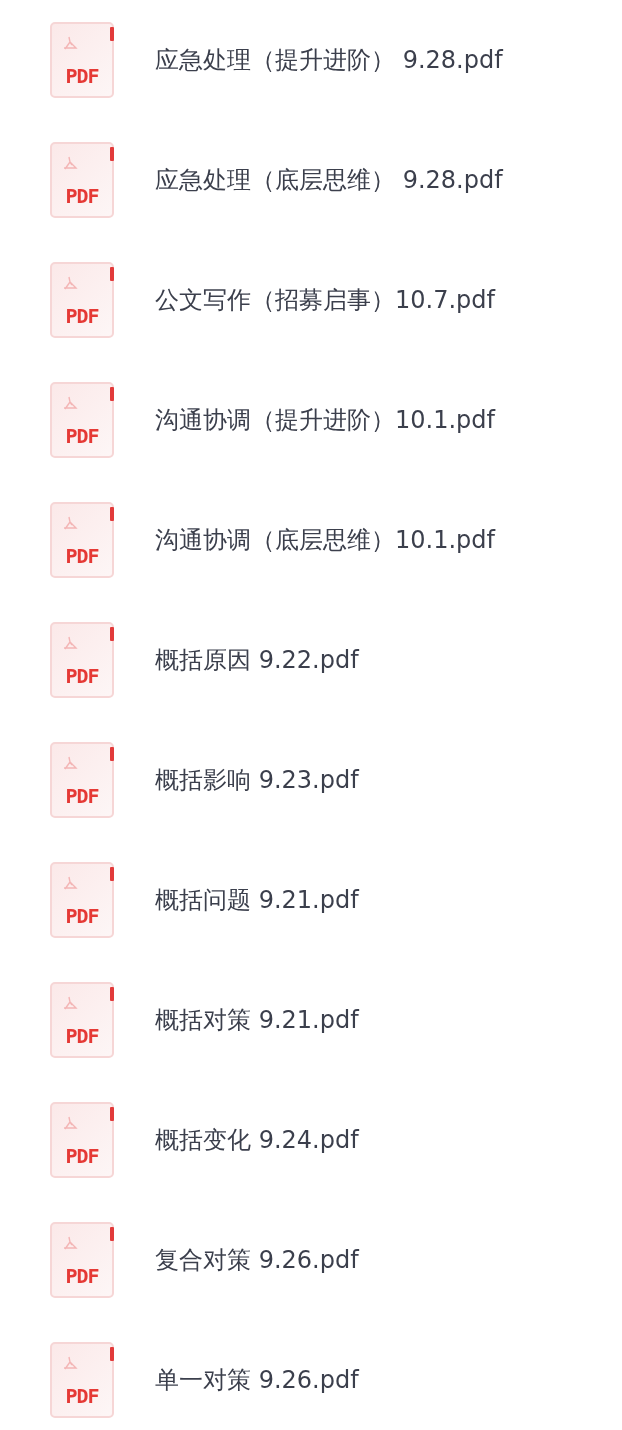 This screenshot has width=622, height=1430. Describe the element at coordinates (325, 300) in the screenshot. I see `file-name: 公文写作（招募启事）10.7.pdf` at that location.